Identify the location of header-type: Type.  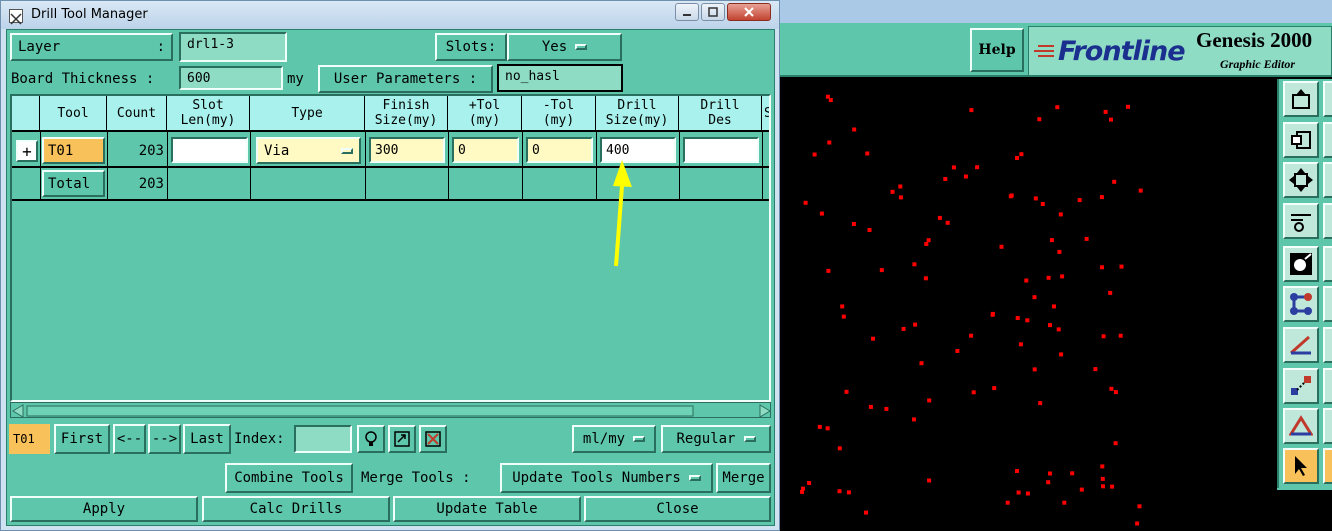
(307, 114).